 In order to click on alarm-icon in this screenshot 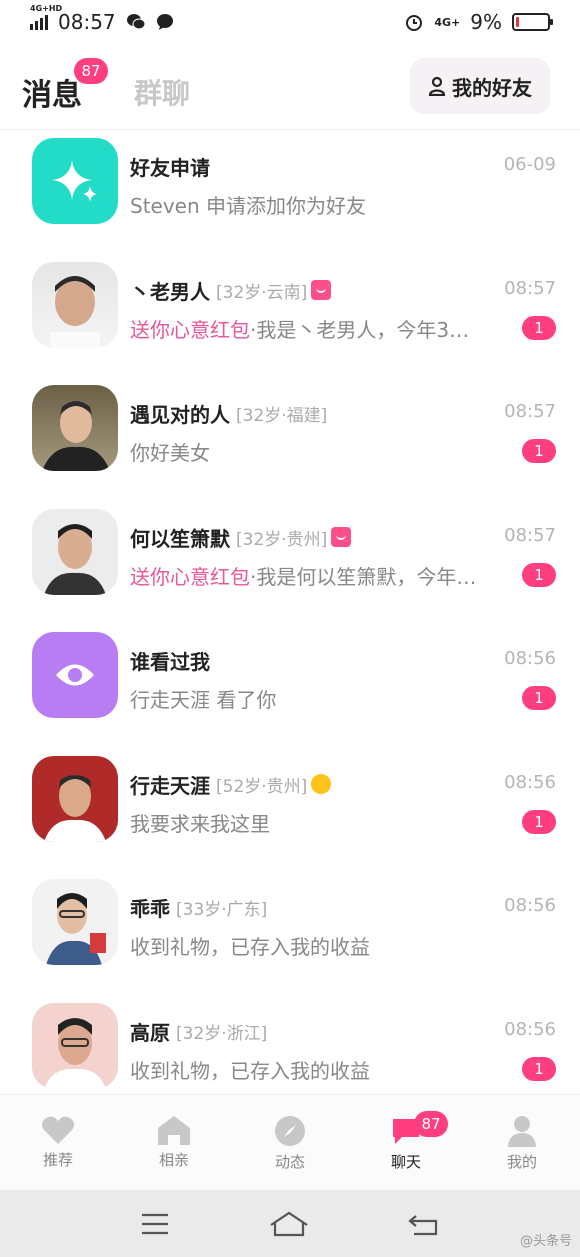, I will do `click(414, 23)`.